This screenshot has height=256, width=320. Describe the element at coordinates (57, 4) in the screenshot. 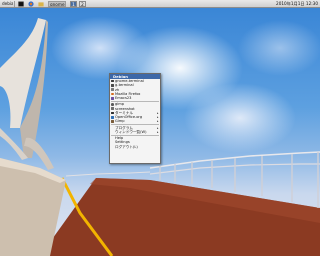

I see `taskbar-task-gnome: gnome` at that location.